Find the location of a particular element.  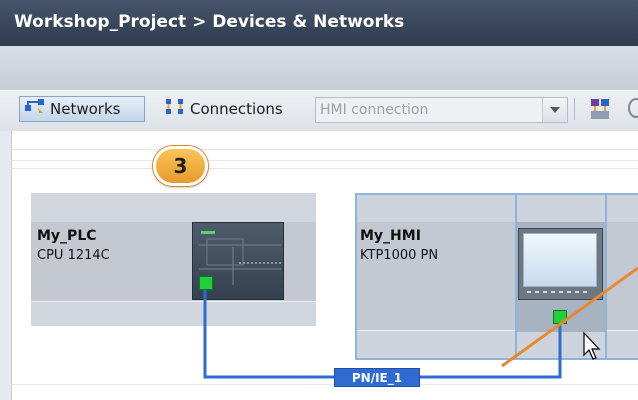

cursor-icon is located at coordinates (592, 345).